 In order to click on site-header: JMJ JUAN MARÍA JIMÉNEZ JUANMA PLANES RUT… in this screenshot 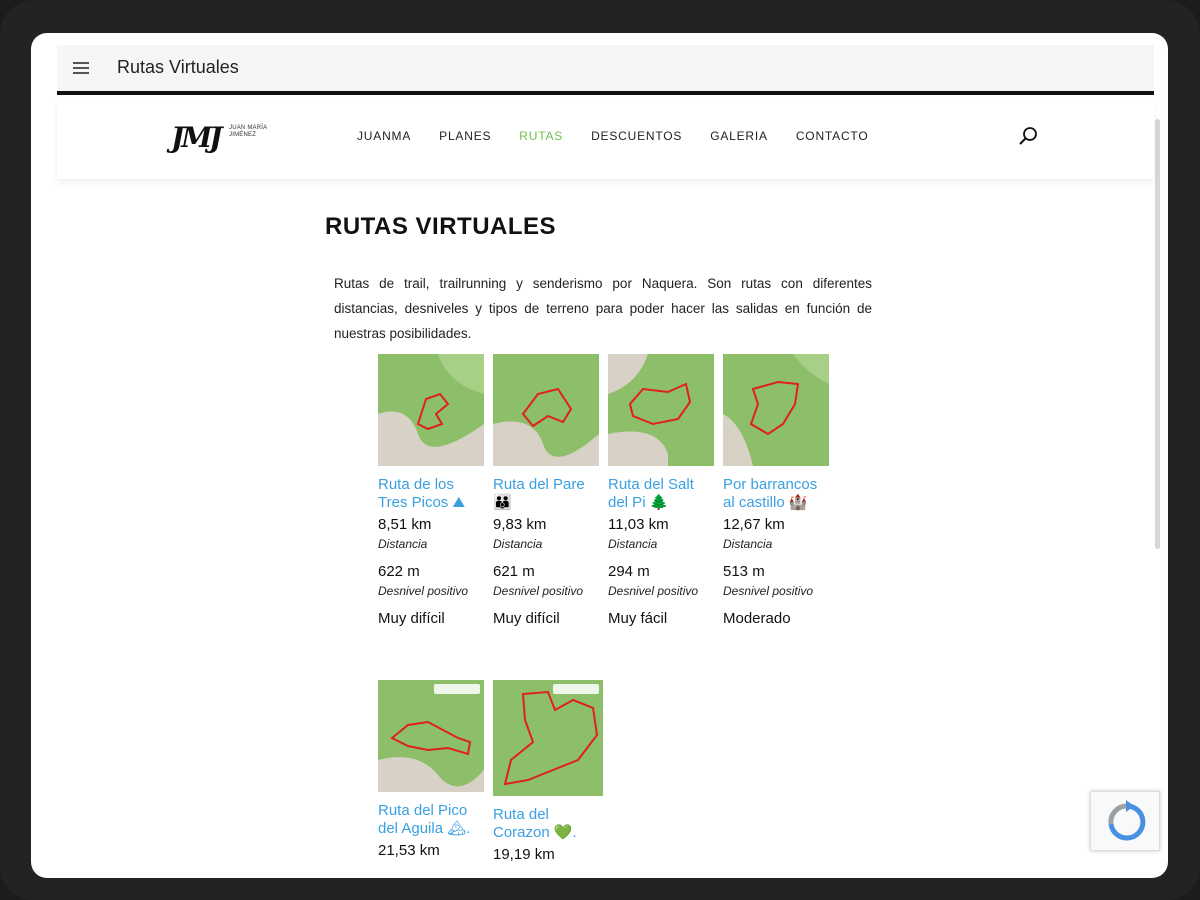, I will do `click(605, 139)`.